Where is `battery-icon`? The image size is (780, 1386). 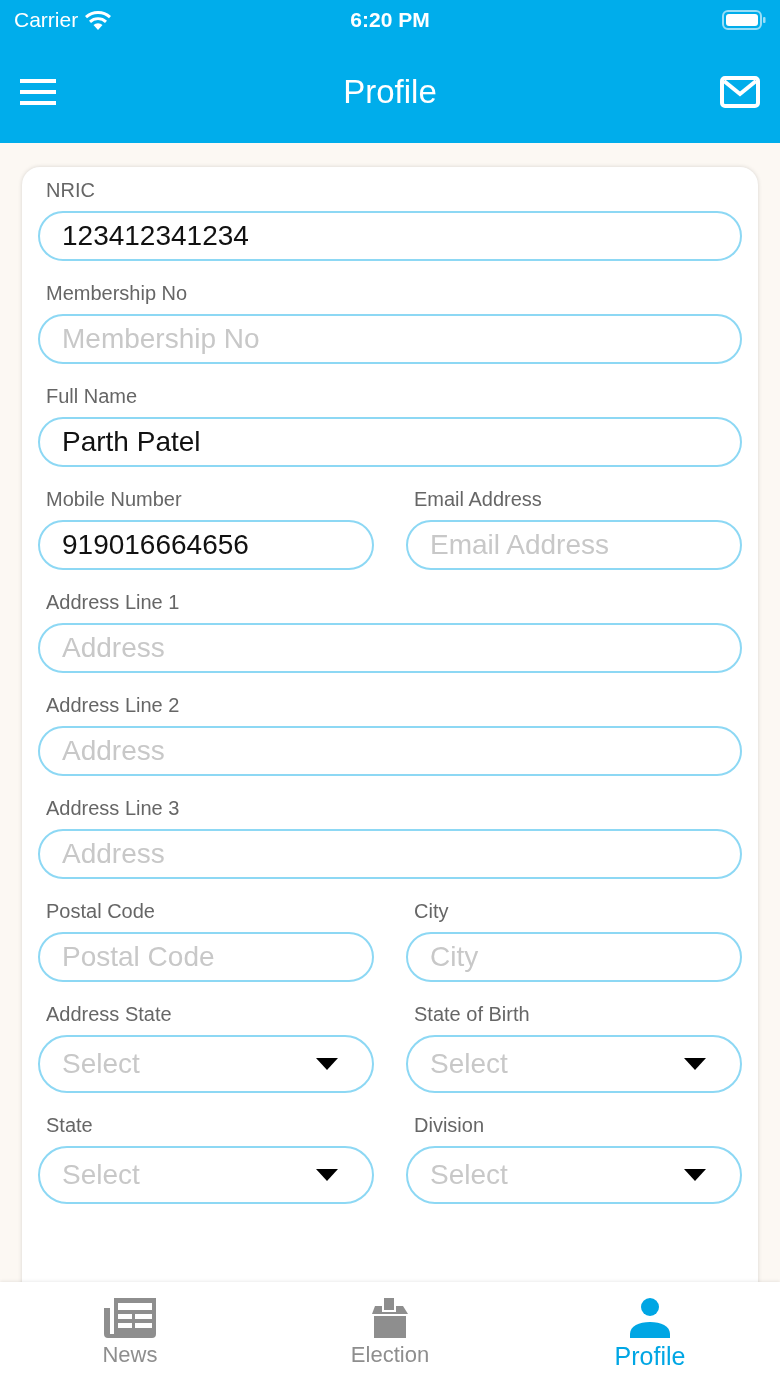 battery-icon is located at coordinates (744, 20).